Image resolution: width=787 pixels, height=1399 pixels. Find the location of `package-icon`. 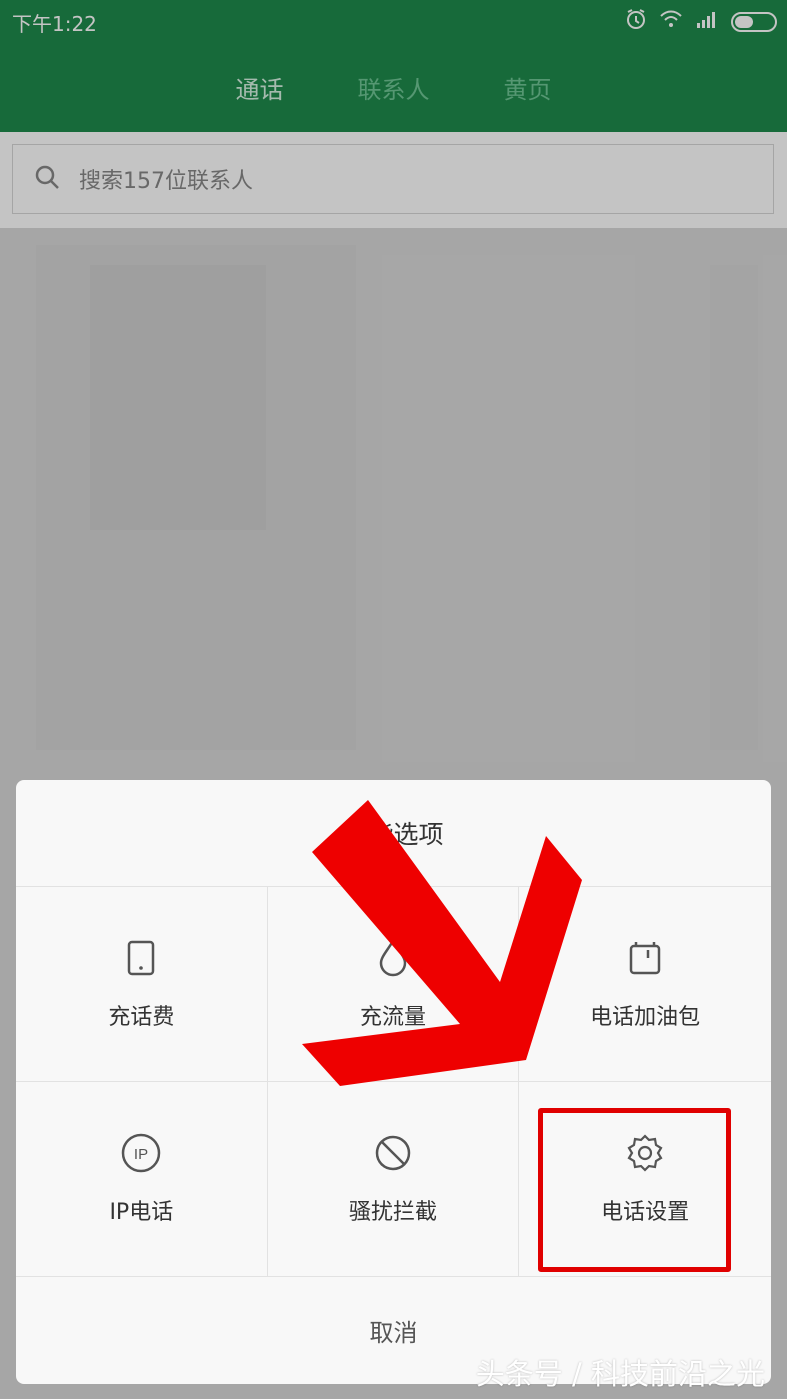

package-icon is located at coordinates (645, 958).